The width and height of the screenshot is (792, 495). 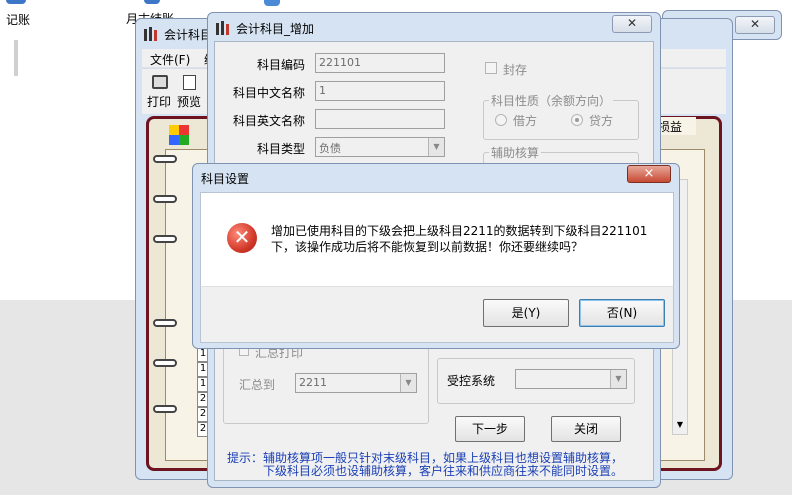 I want to click on printer-icon, so click(x=160, y=82).